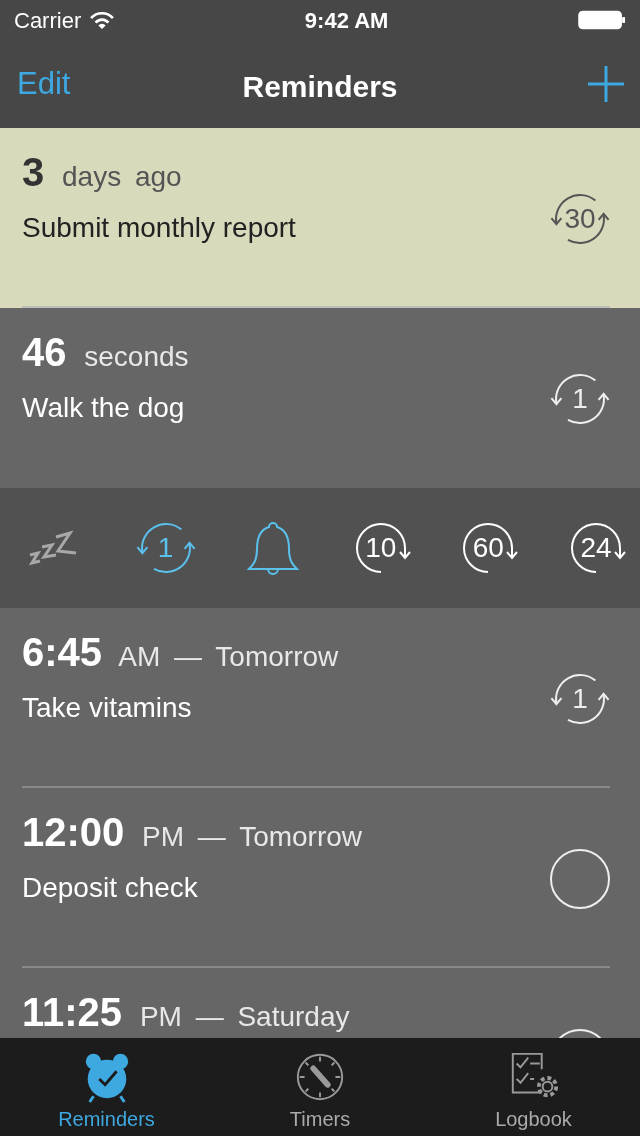  I want to click on reminder-title: Deposit check, so click(110, 888).